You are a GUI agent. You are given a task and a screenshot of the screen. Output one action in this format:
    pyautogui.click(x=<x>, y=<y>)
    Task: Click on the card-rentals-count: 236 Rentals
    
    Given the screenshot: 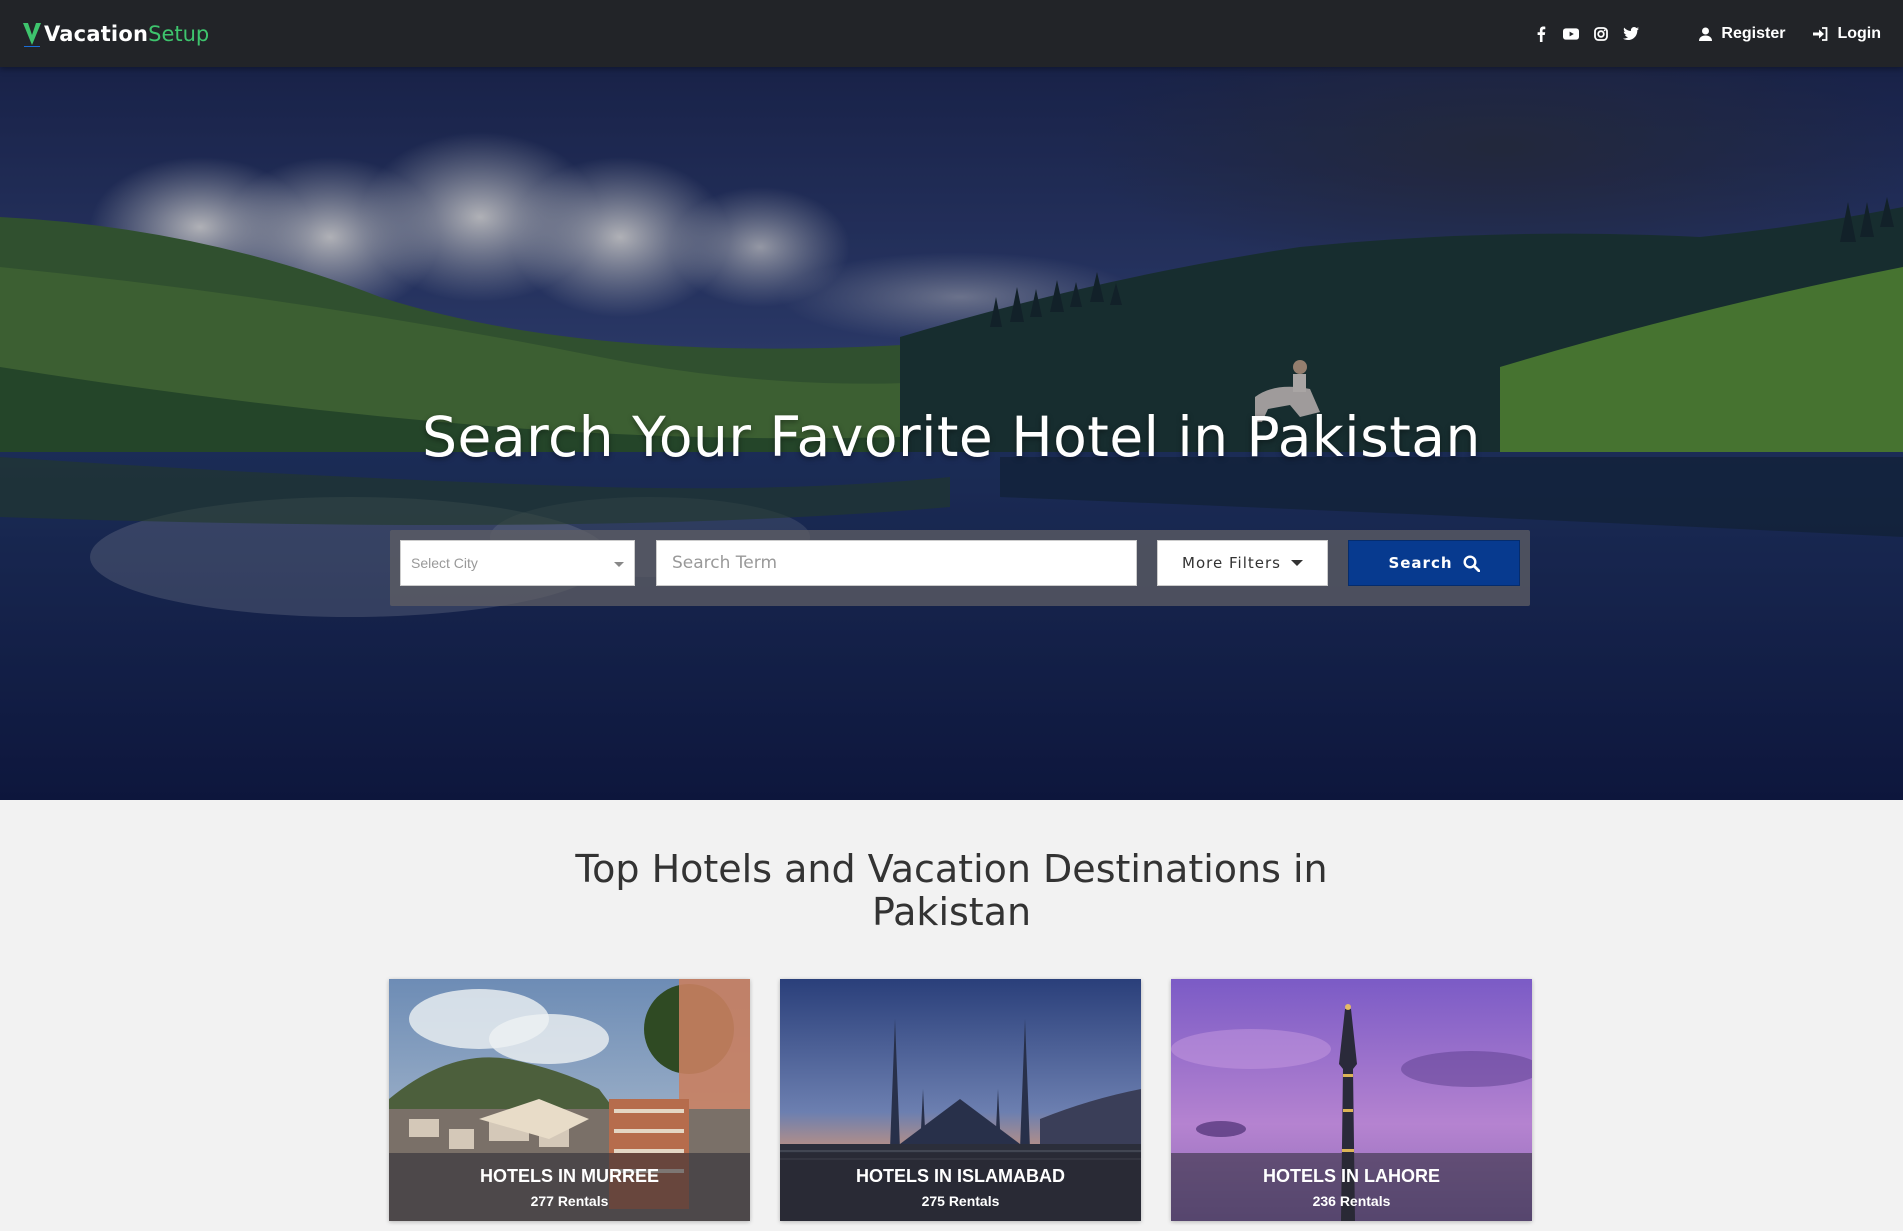 What is the action you would take?
    pyautogui.click(x=1351, y=1201)
    